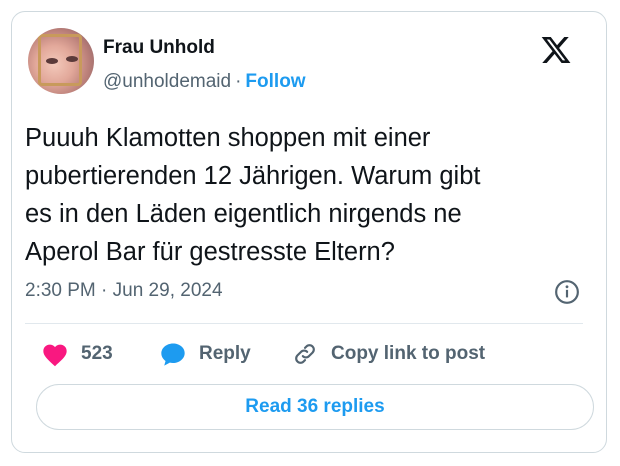 This screenshot has height=466, width=620. What do you see at coordinates (173, 354) in the screenshot?
I see `reply-bubble-icon` at bounding box center [173, 354].